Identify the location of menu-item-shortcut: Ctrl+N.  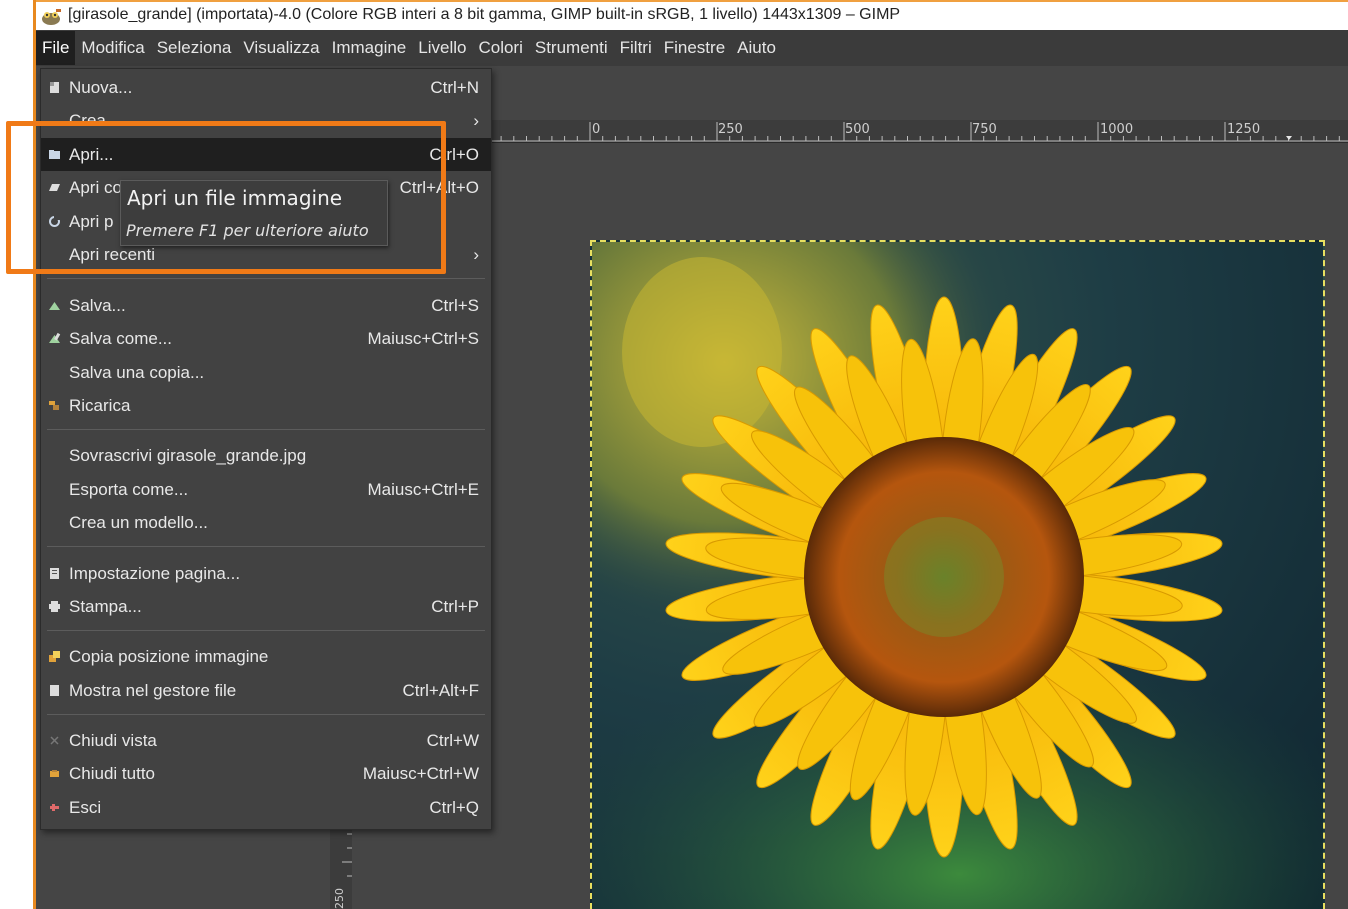
(454, 87).